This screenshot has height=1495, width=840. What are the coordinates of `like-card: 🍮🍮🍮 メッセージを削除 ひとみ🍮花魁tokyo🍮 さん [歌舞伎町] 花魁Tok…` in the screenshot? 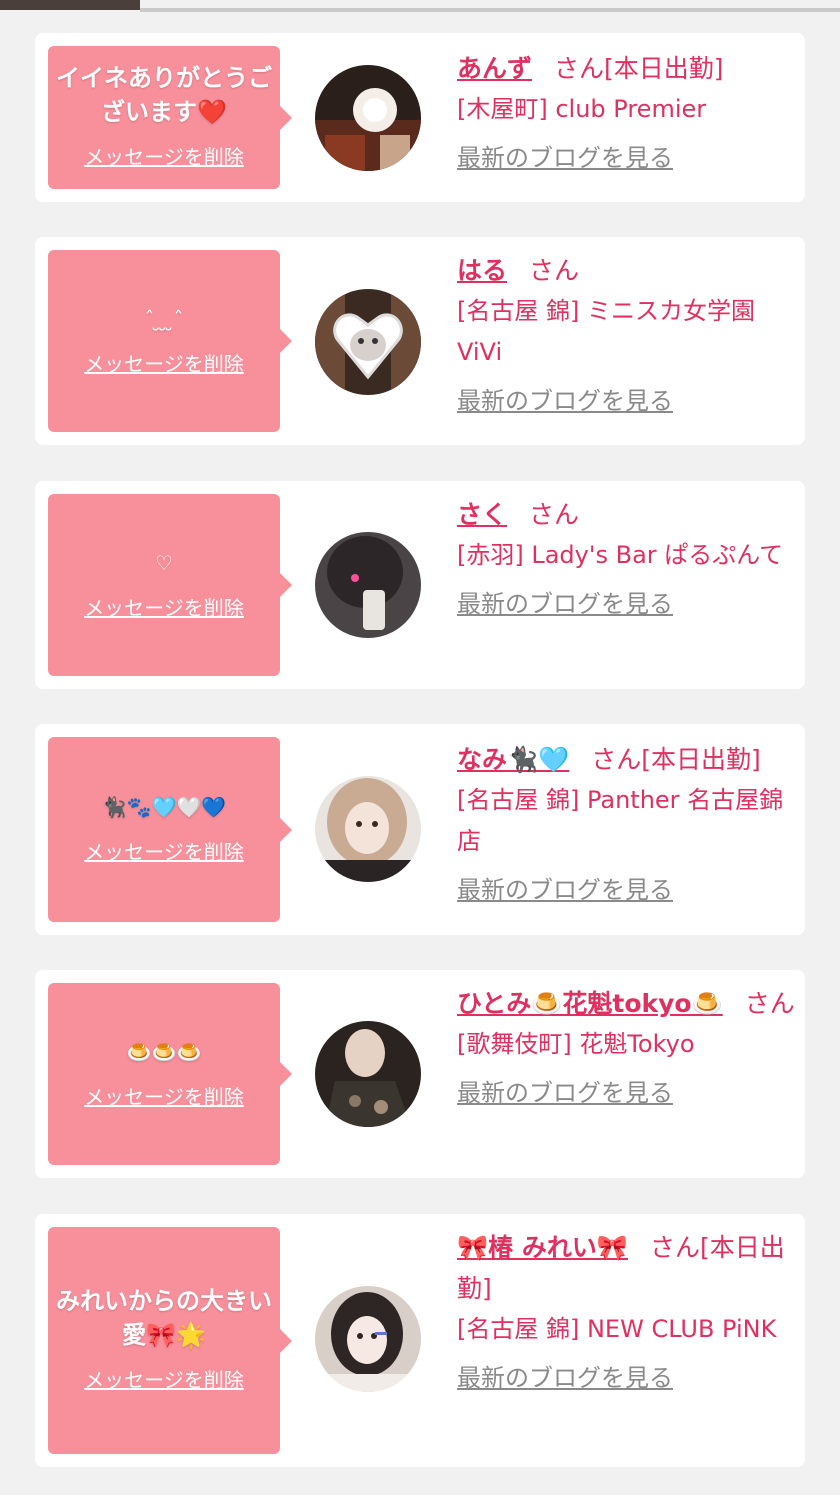 It's located at (420, 1074).